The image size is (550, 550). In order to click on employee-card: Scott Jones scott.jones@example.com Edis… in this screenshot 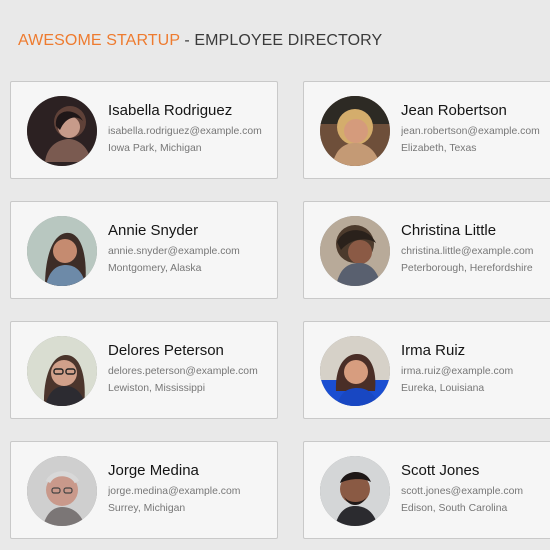, I will do `click(426, 490)`.